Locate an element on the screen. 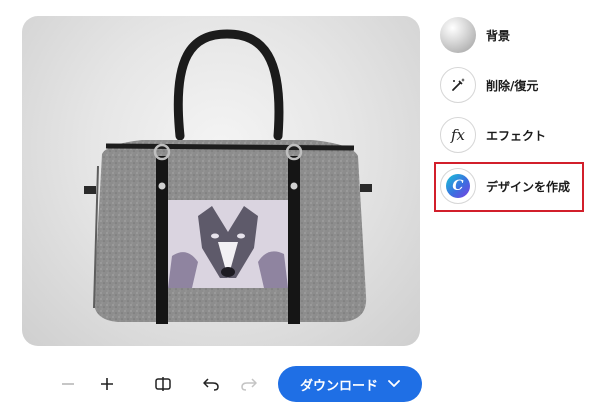 The height and width of the screenshot is (407, 600). magic-brush-icon is located at coordinates (458, 85).